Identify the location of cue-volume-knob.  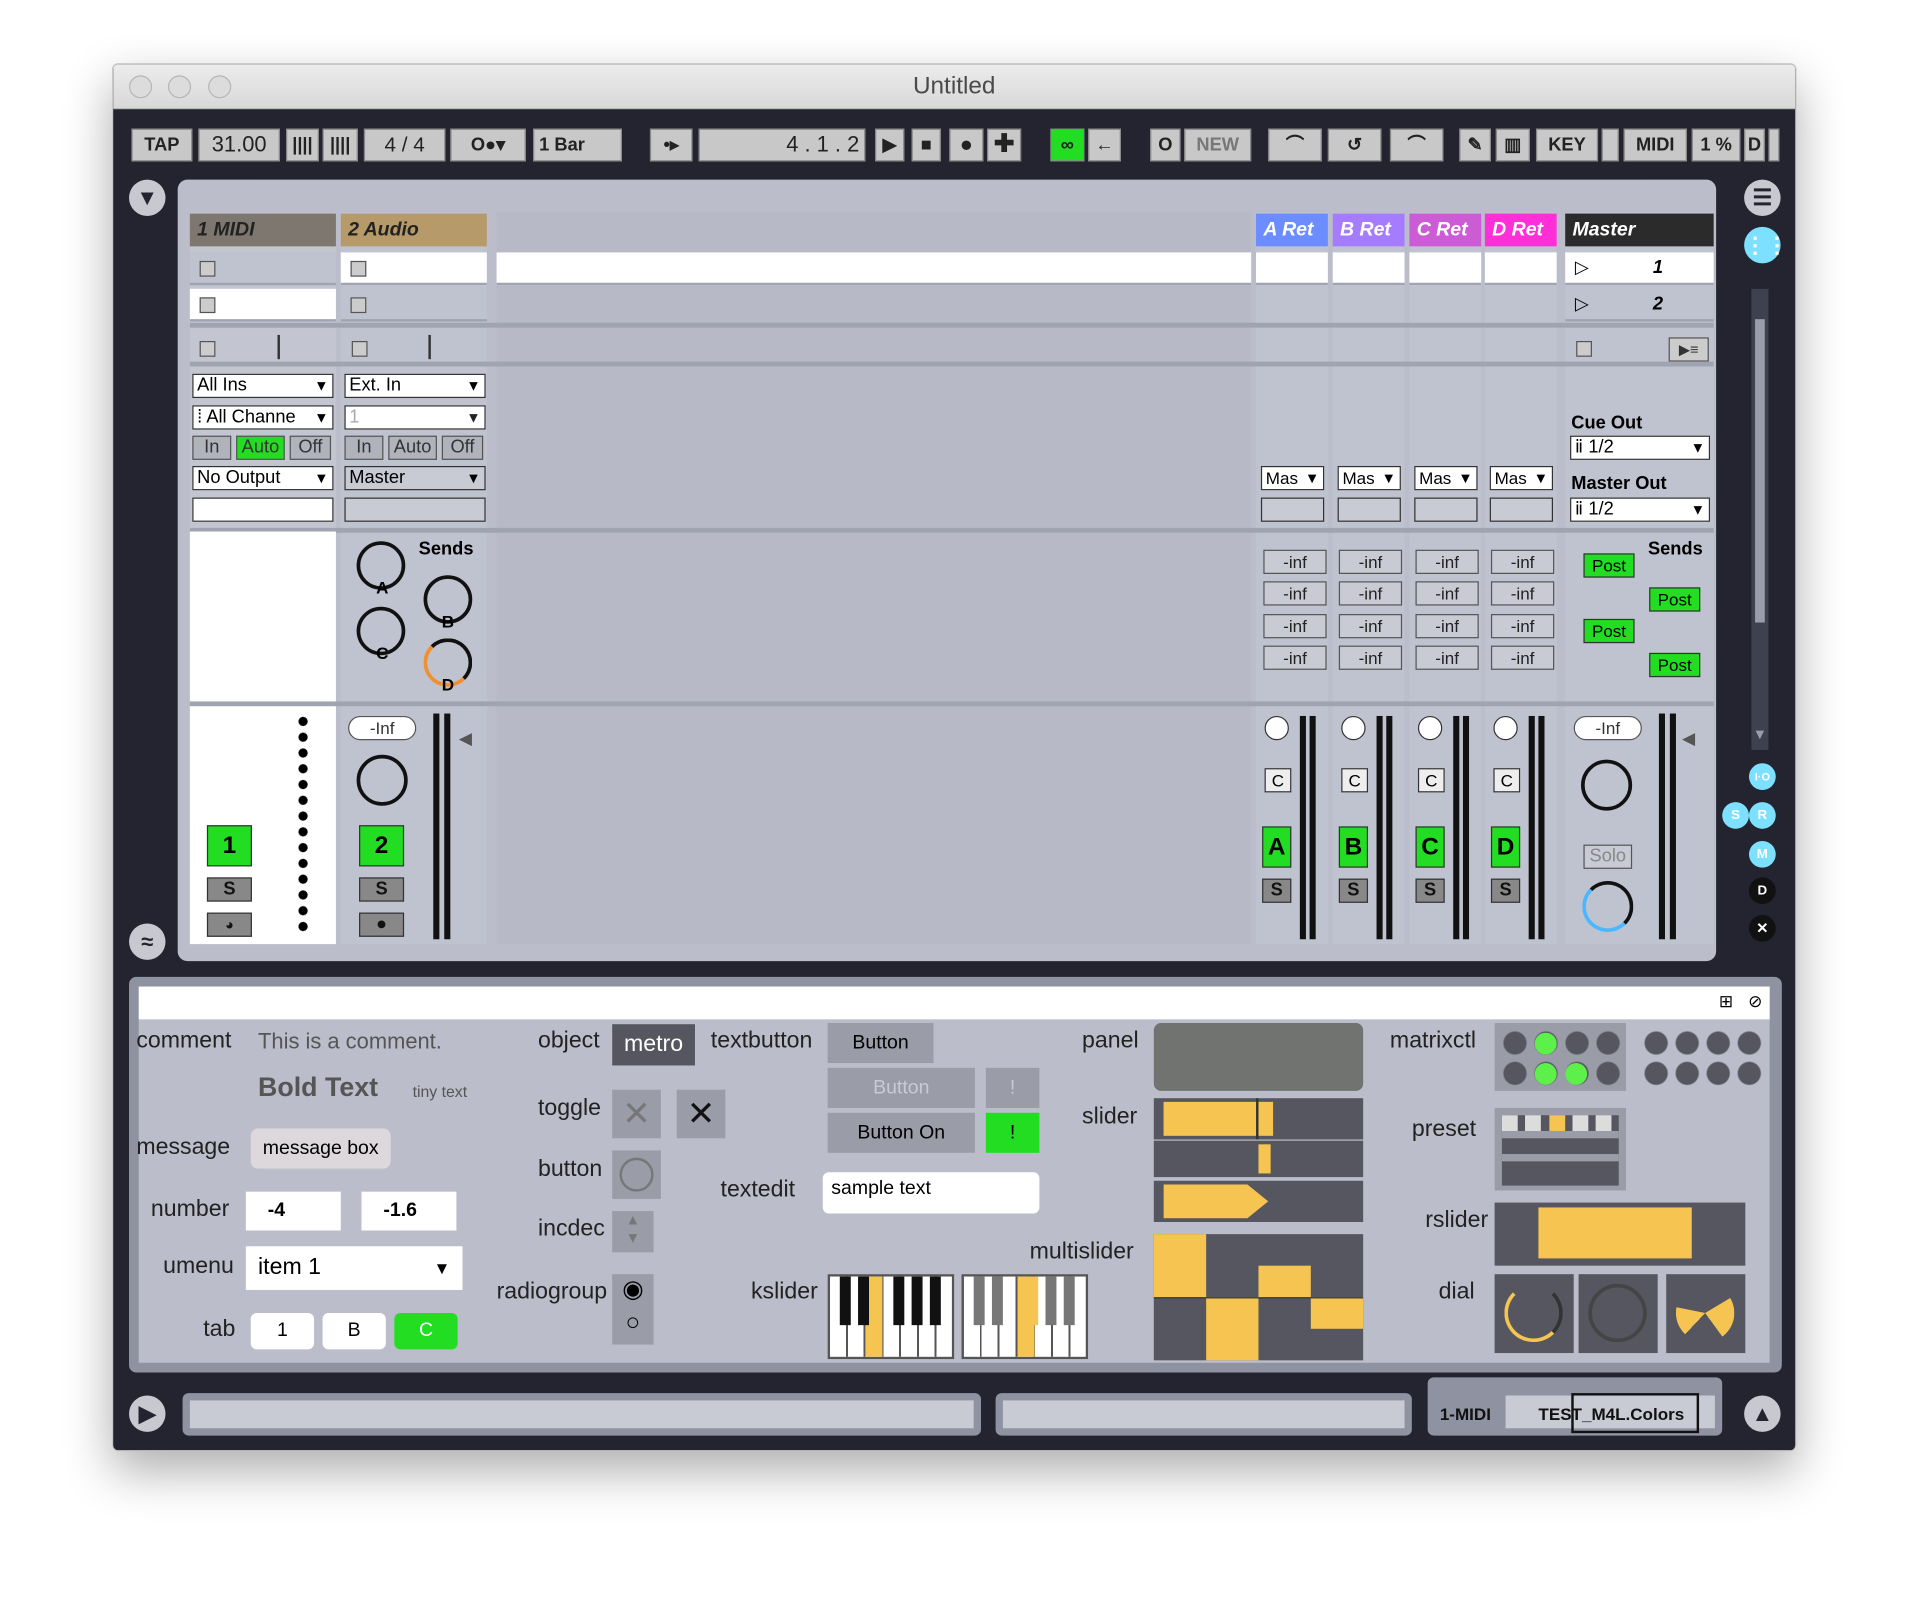
(1608, 906).